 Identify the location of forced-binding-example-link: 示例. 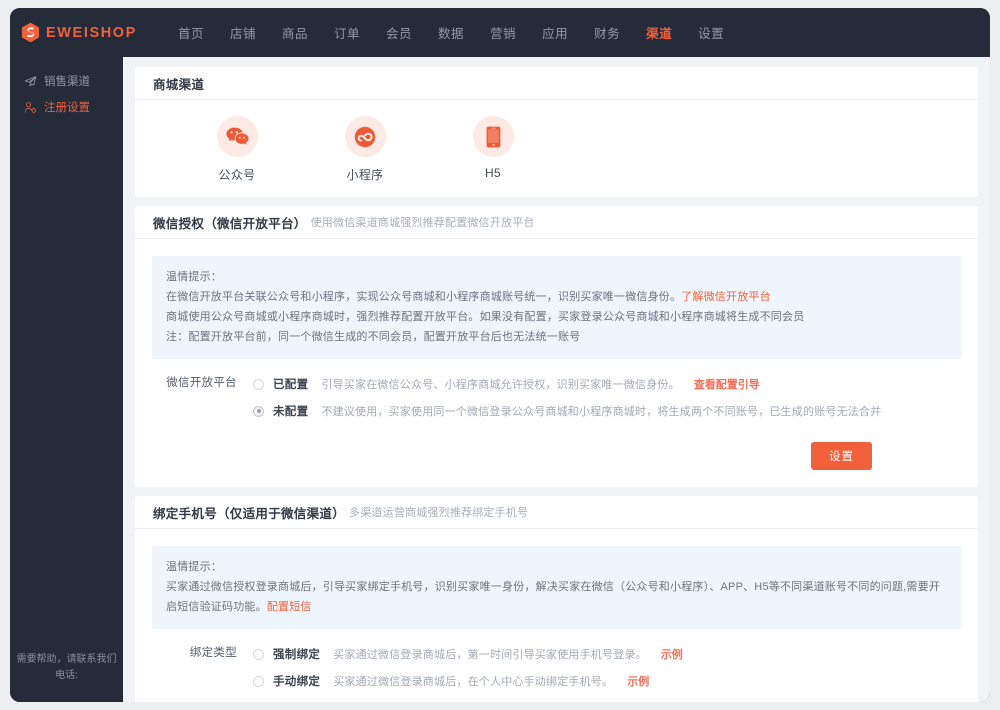
(672, 654).